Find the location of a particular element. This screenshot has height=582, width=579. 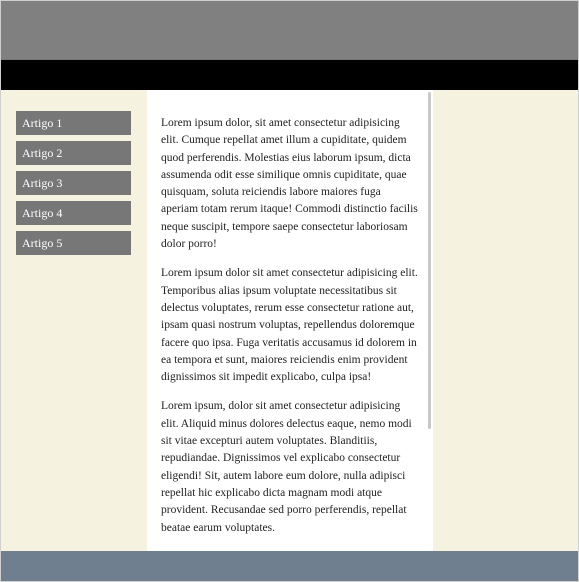

footer is located at coordinates (289, 566).